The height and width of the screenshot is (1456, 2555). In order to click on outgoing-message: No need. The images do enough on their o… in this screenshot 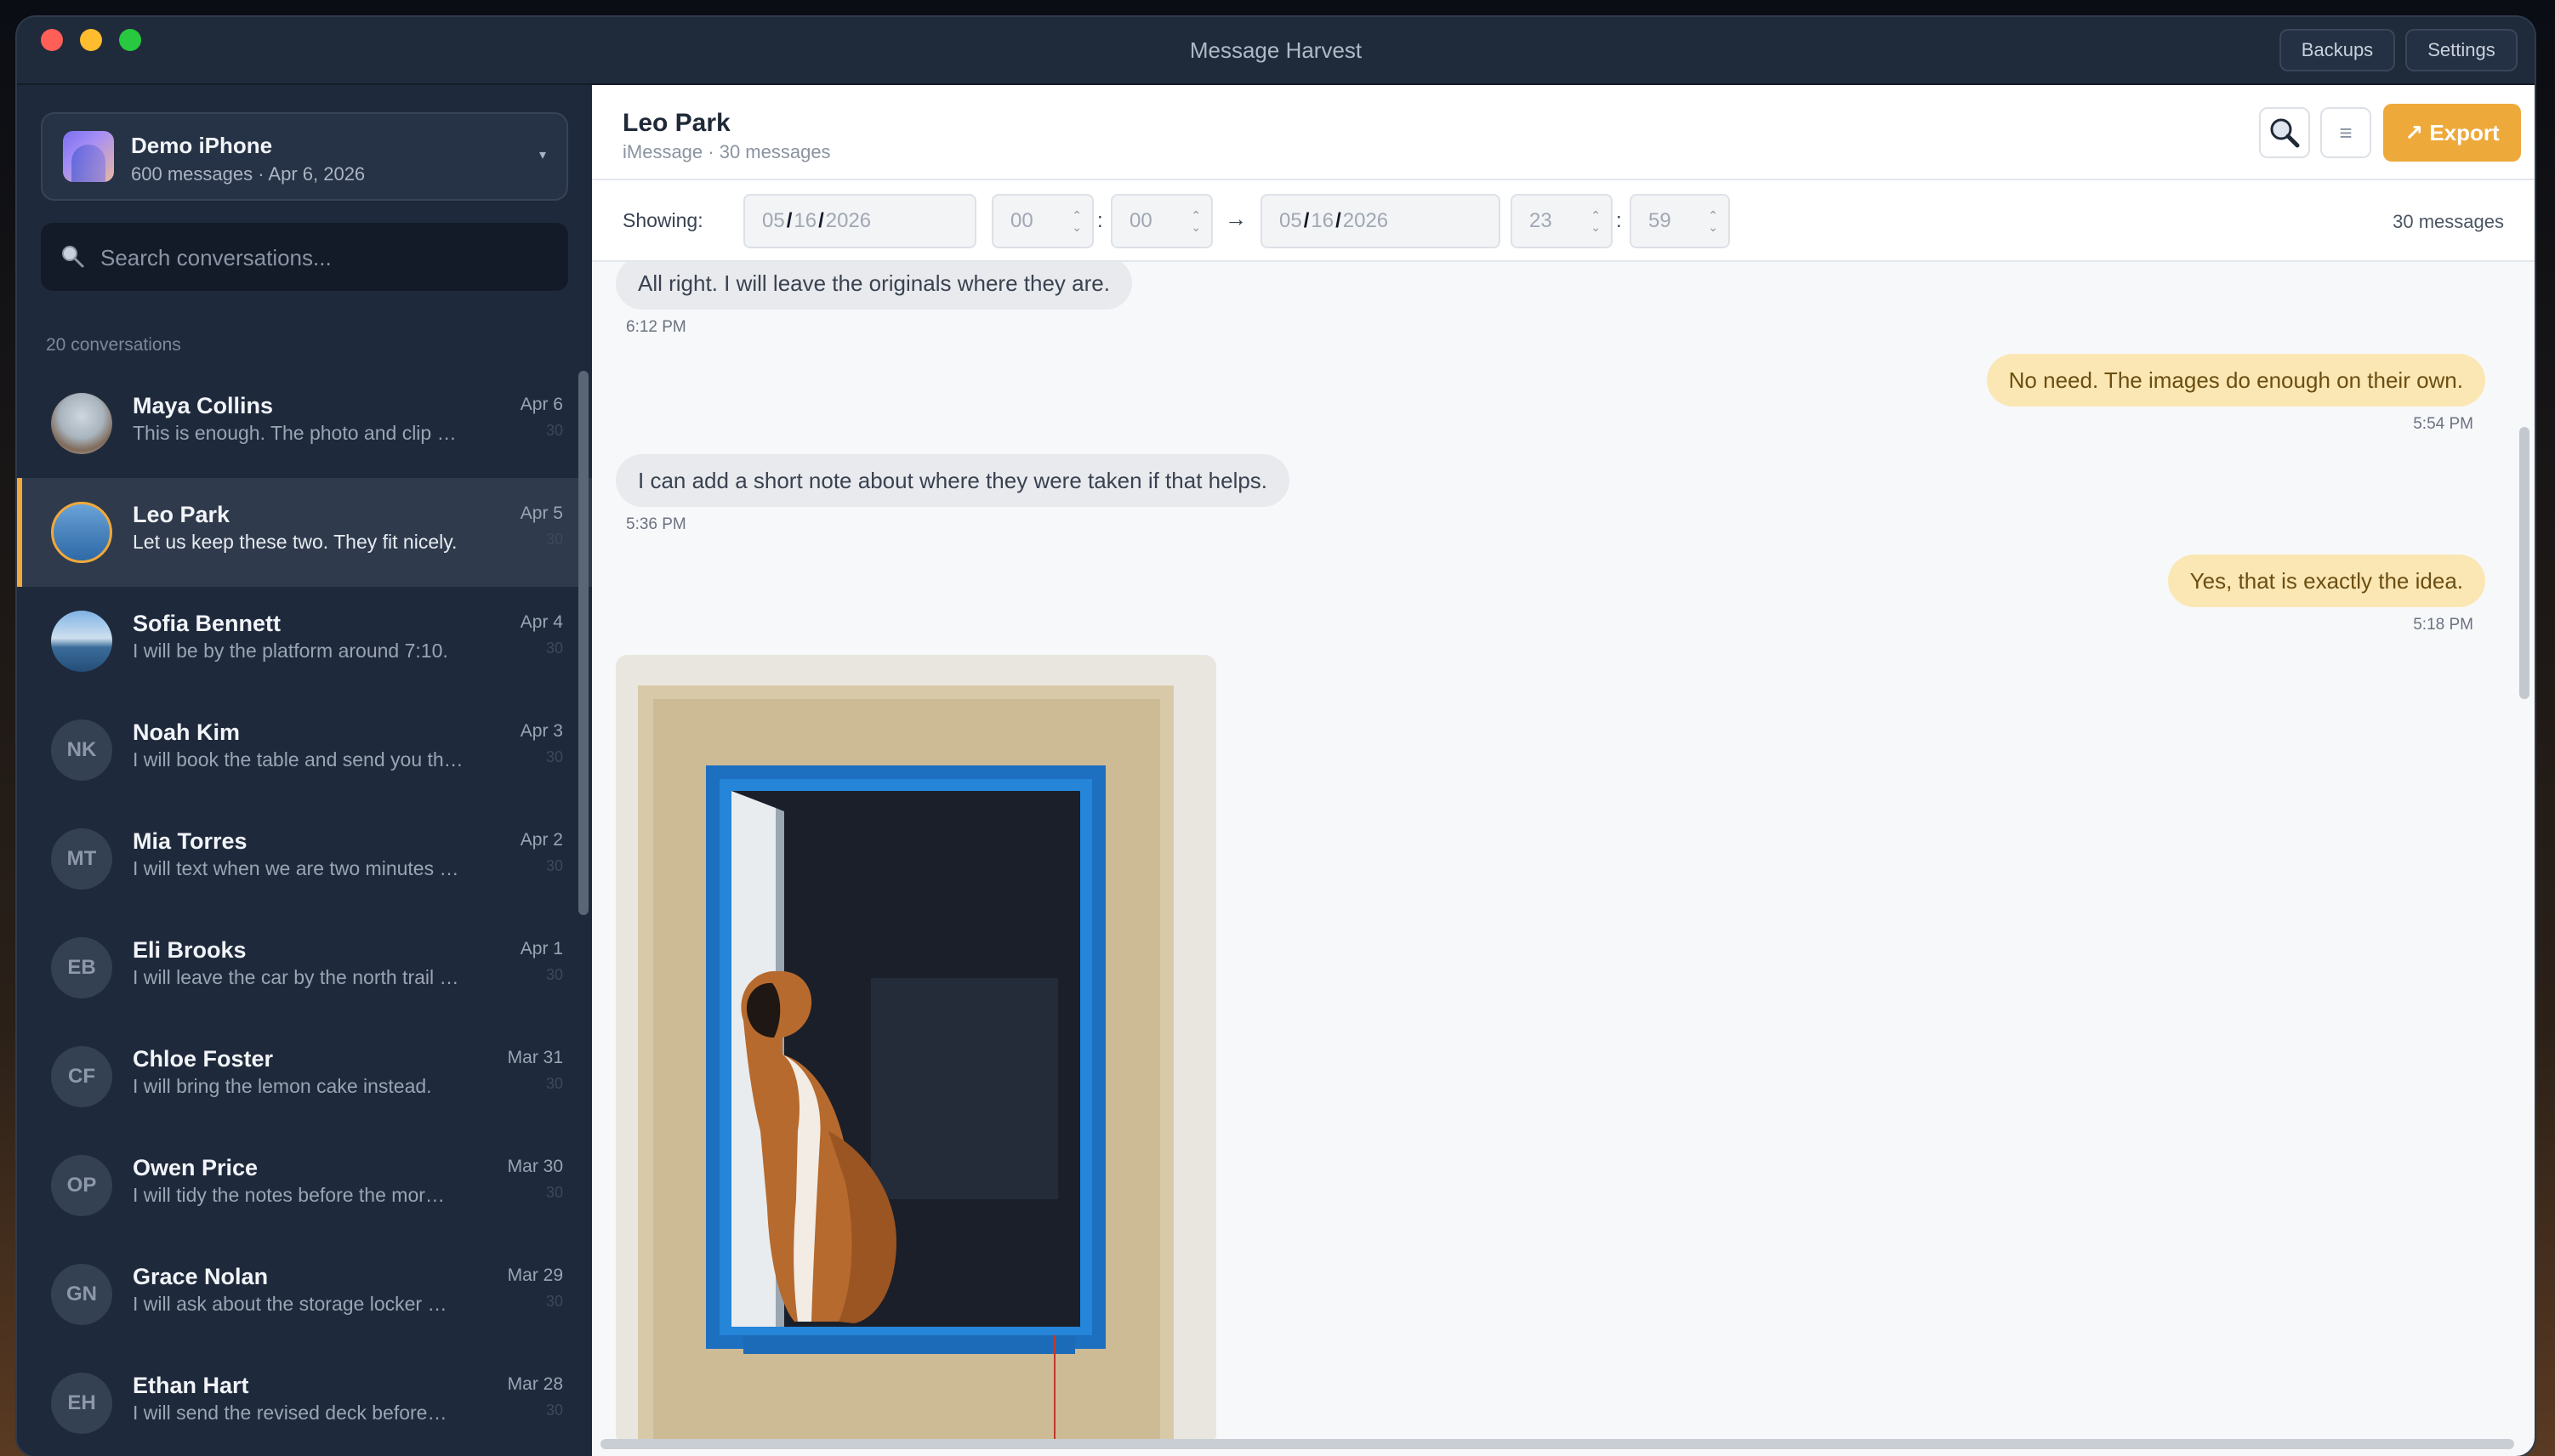, I will do `click(2235, 380)`.